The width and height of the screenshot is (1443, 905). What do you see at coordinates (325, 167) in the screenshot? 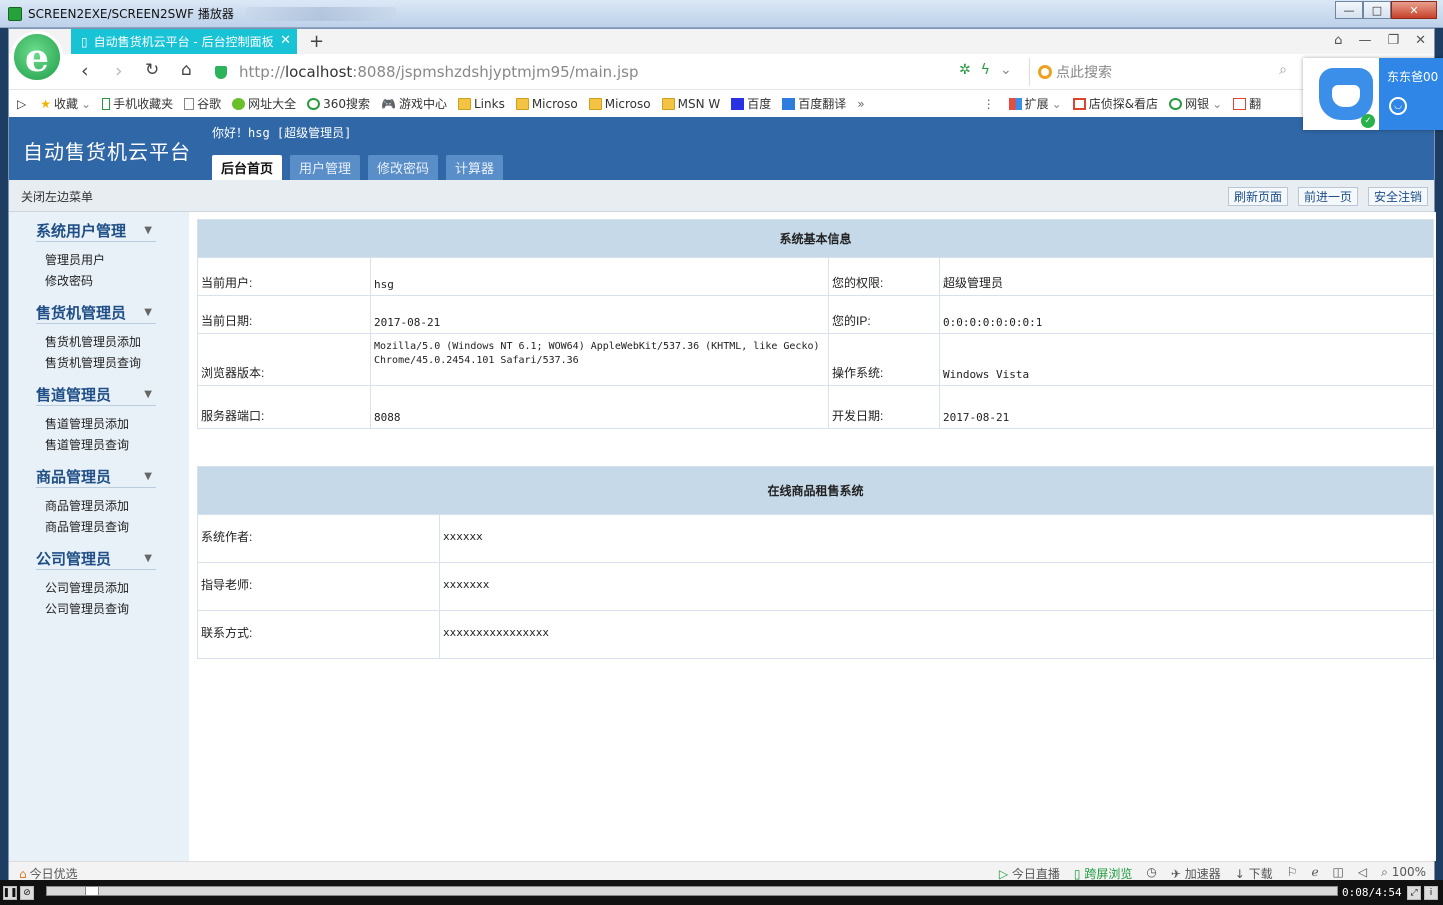
I see `nav-tab-users: 用户管理` at bounding box center [325, 167].